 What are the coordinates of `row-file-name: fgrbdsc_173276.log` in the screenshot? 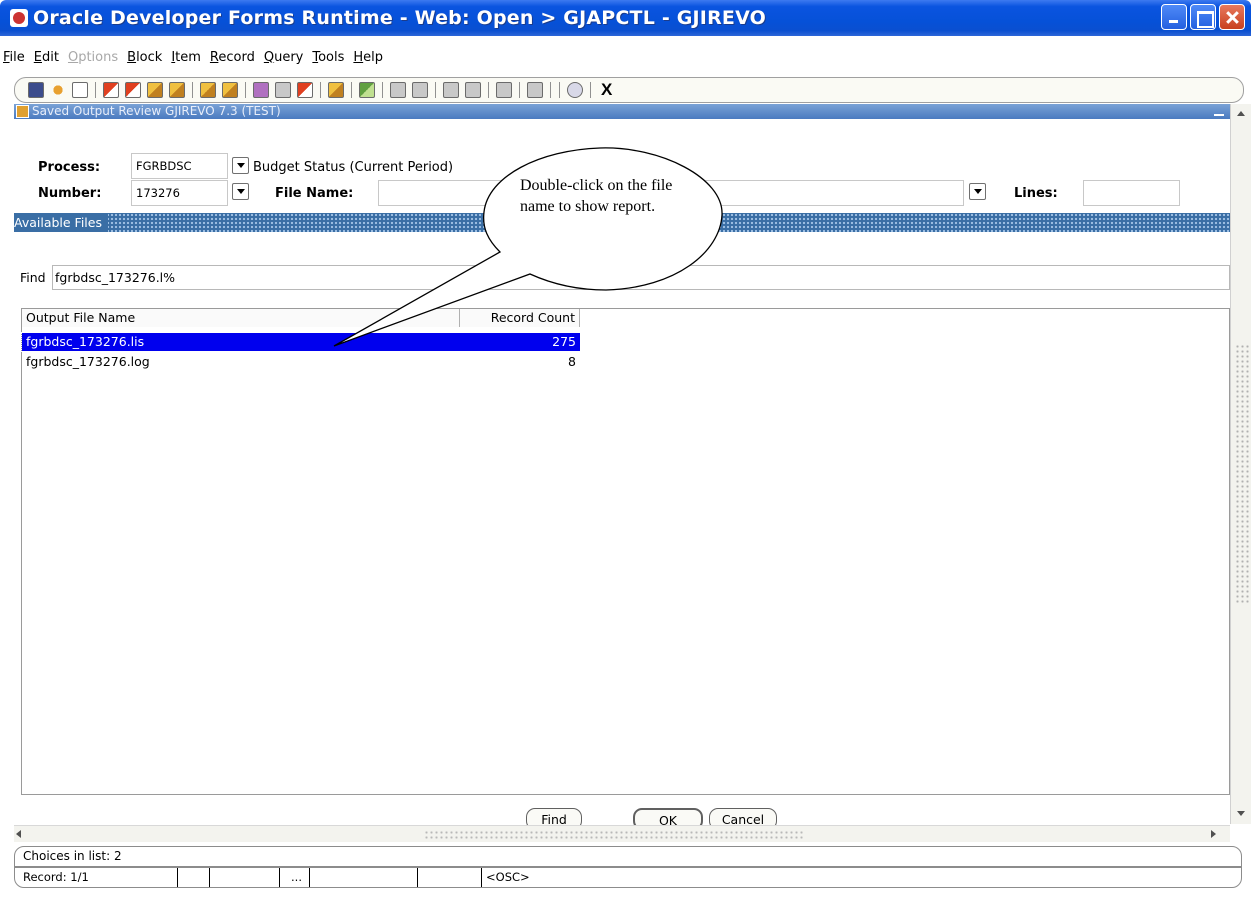 It's located at (88, 361).